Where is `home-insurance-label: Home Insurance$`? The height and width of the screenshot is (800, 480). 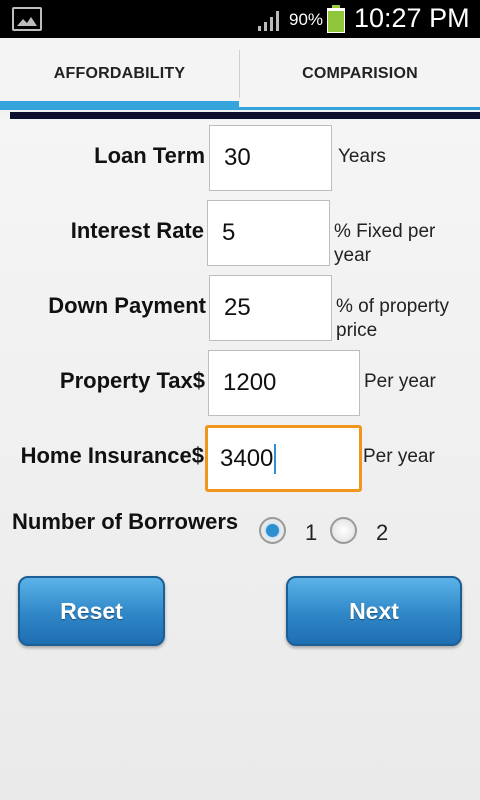 home-insurance-label: Home Insurance$ is located at coordinates (112, 455).